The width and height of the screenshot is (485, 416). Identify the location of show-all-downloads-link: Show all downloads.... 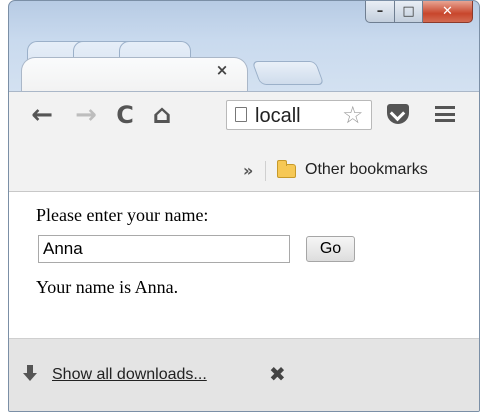
(129, 375).